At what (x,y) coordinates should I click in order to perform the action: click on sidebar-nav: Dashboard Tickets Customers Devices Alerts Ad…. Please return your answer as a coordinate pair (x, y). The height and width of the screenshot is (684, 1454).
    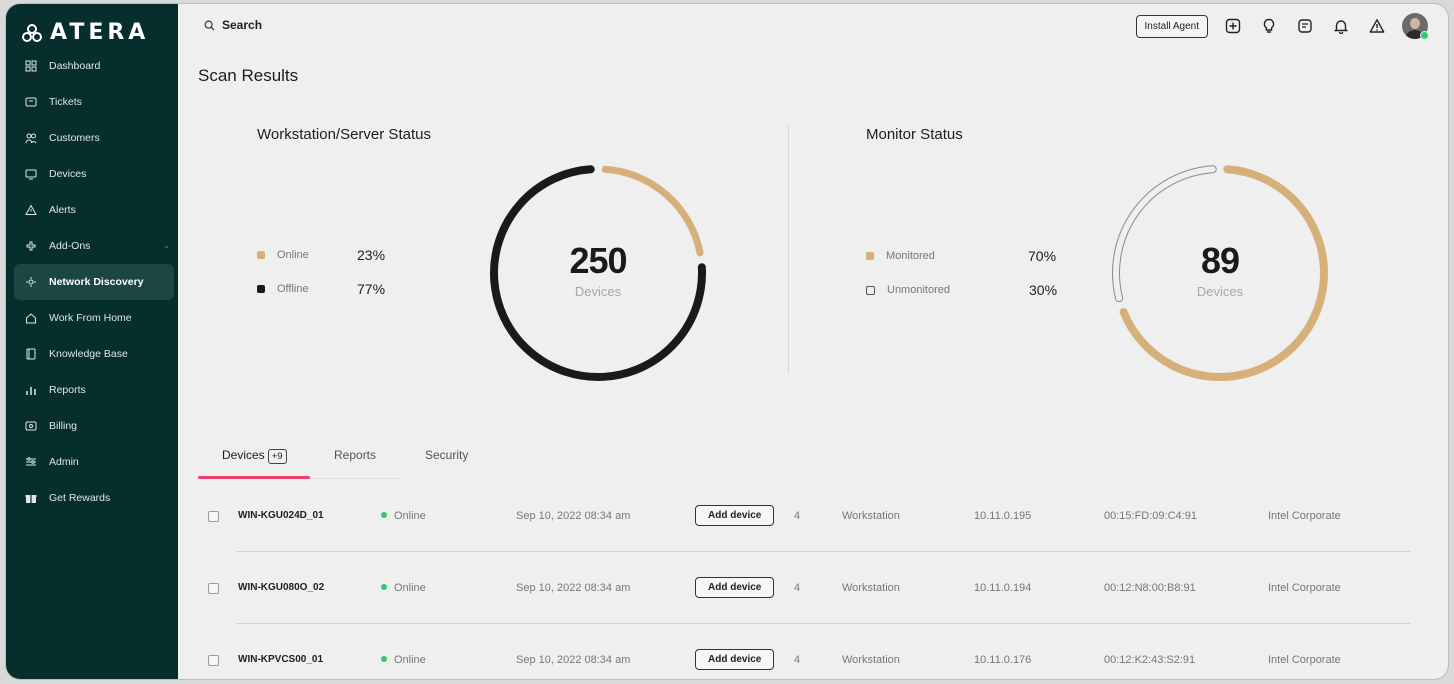
    Looking at the image, I should click on (92, 282).